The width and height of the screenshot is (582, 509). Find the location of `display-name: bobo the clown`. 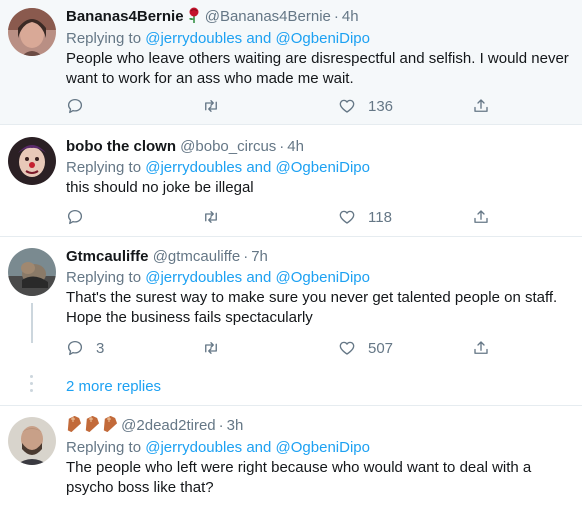

display-name: bobo the clown is located at coordinates (121, 146).